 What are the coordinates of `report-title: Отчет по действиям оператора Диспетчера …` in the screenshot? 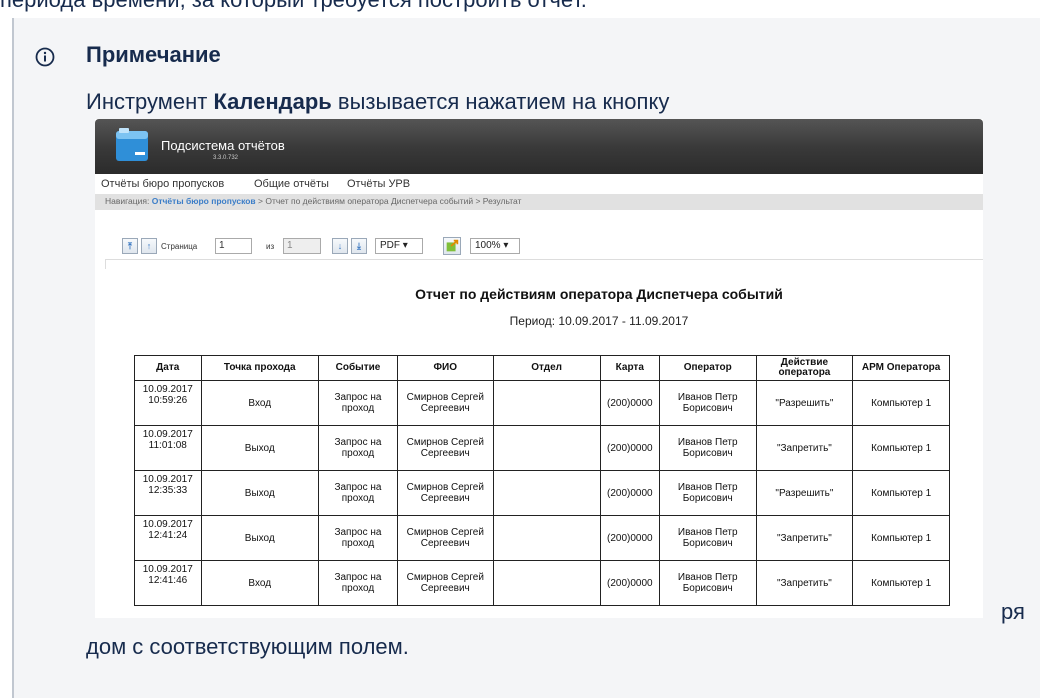 It's located at (599, 294).